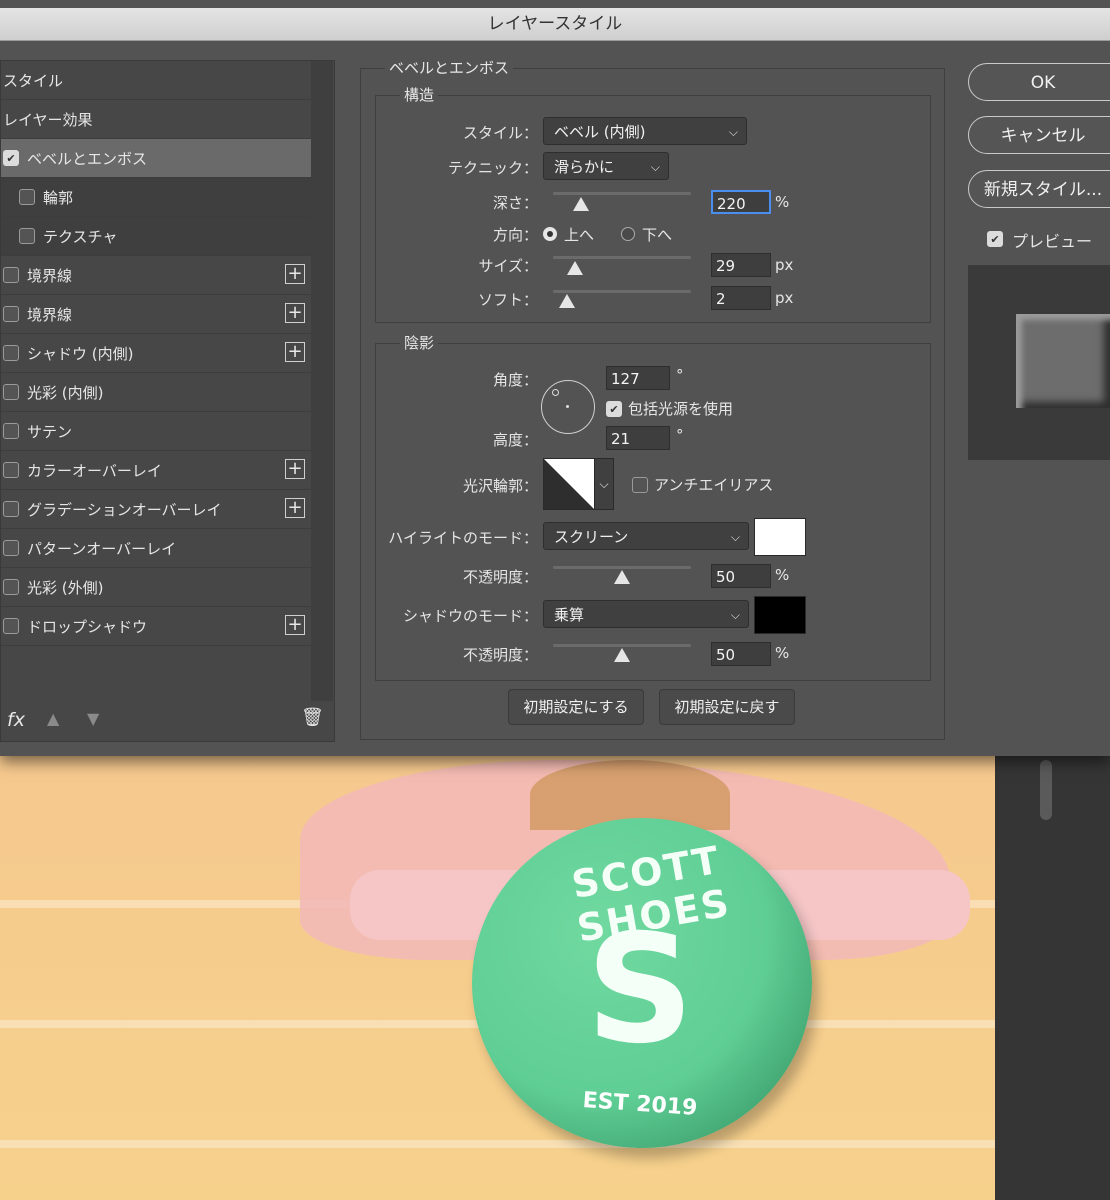  Describe the element at coordinates (102, 548) in the screenshot. I see `style-list-item-label: パターンオーバーレイ` at that location.